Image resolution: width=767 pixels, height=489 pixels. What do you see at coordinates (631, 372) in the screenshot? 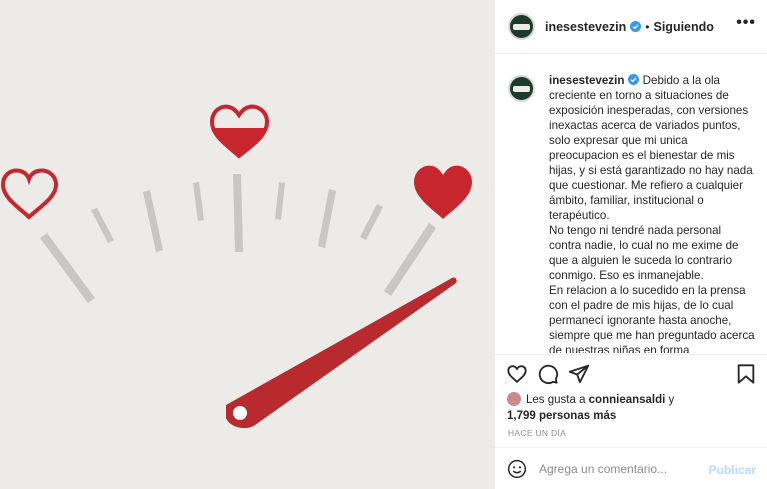
I see `action-bar` at bounding box center [631, 372].